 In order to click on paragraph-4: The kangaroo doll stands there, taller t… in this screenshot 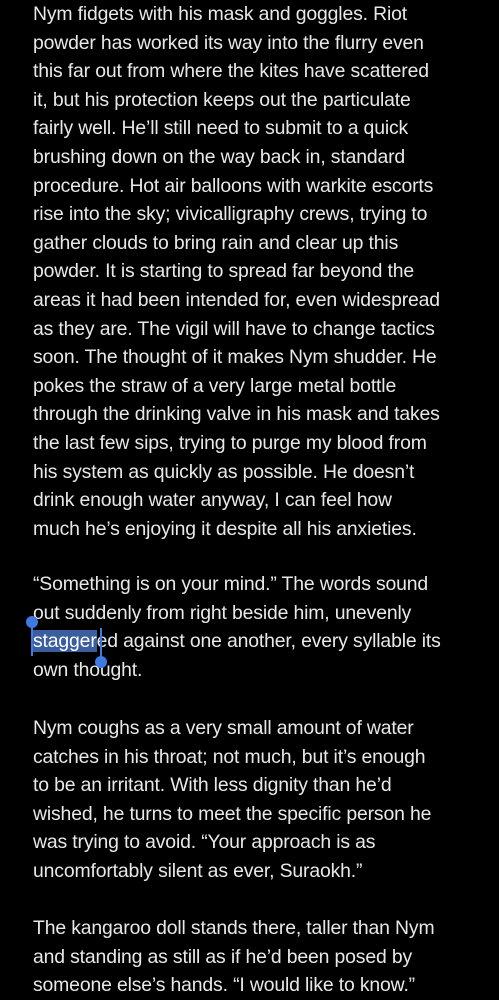, I will do `click(234, 957)`.